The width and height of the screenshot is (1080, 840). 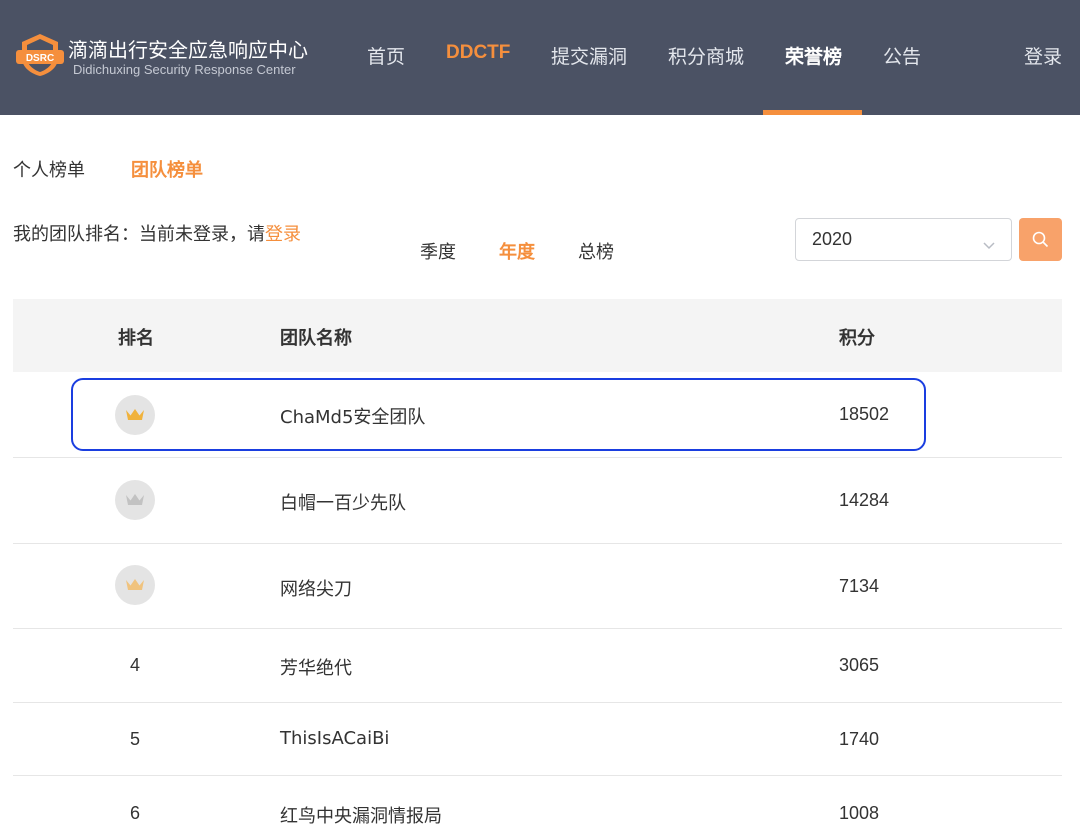 I want to click on table-row: 网络尖刀 7134, so click(x=537, y=586).